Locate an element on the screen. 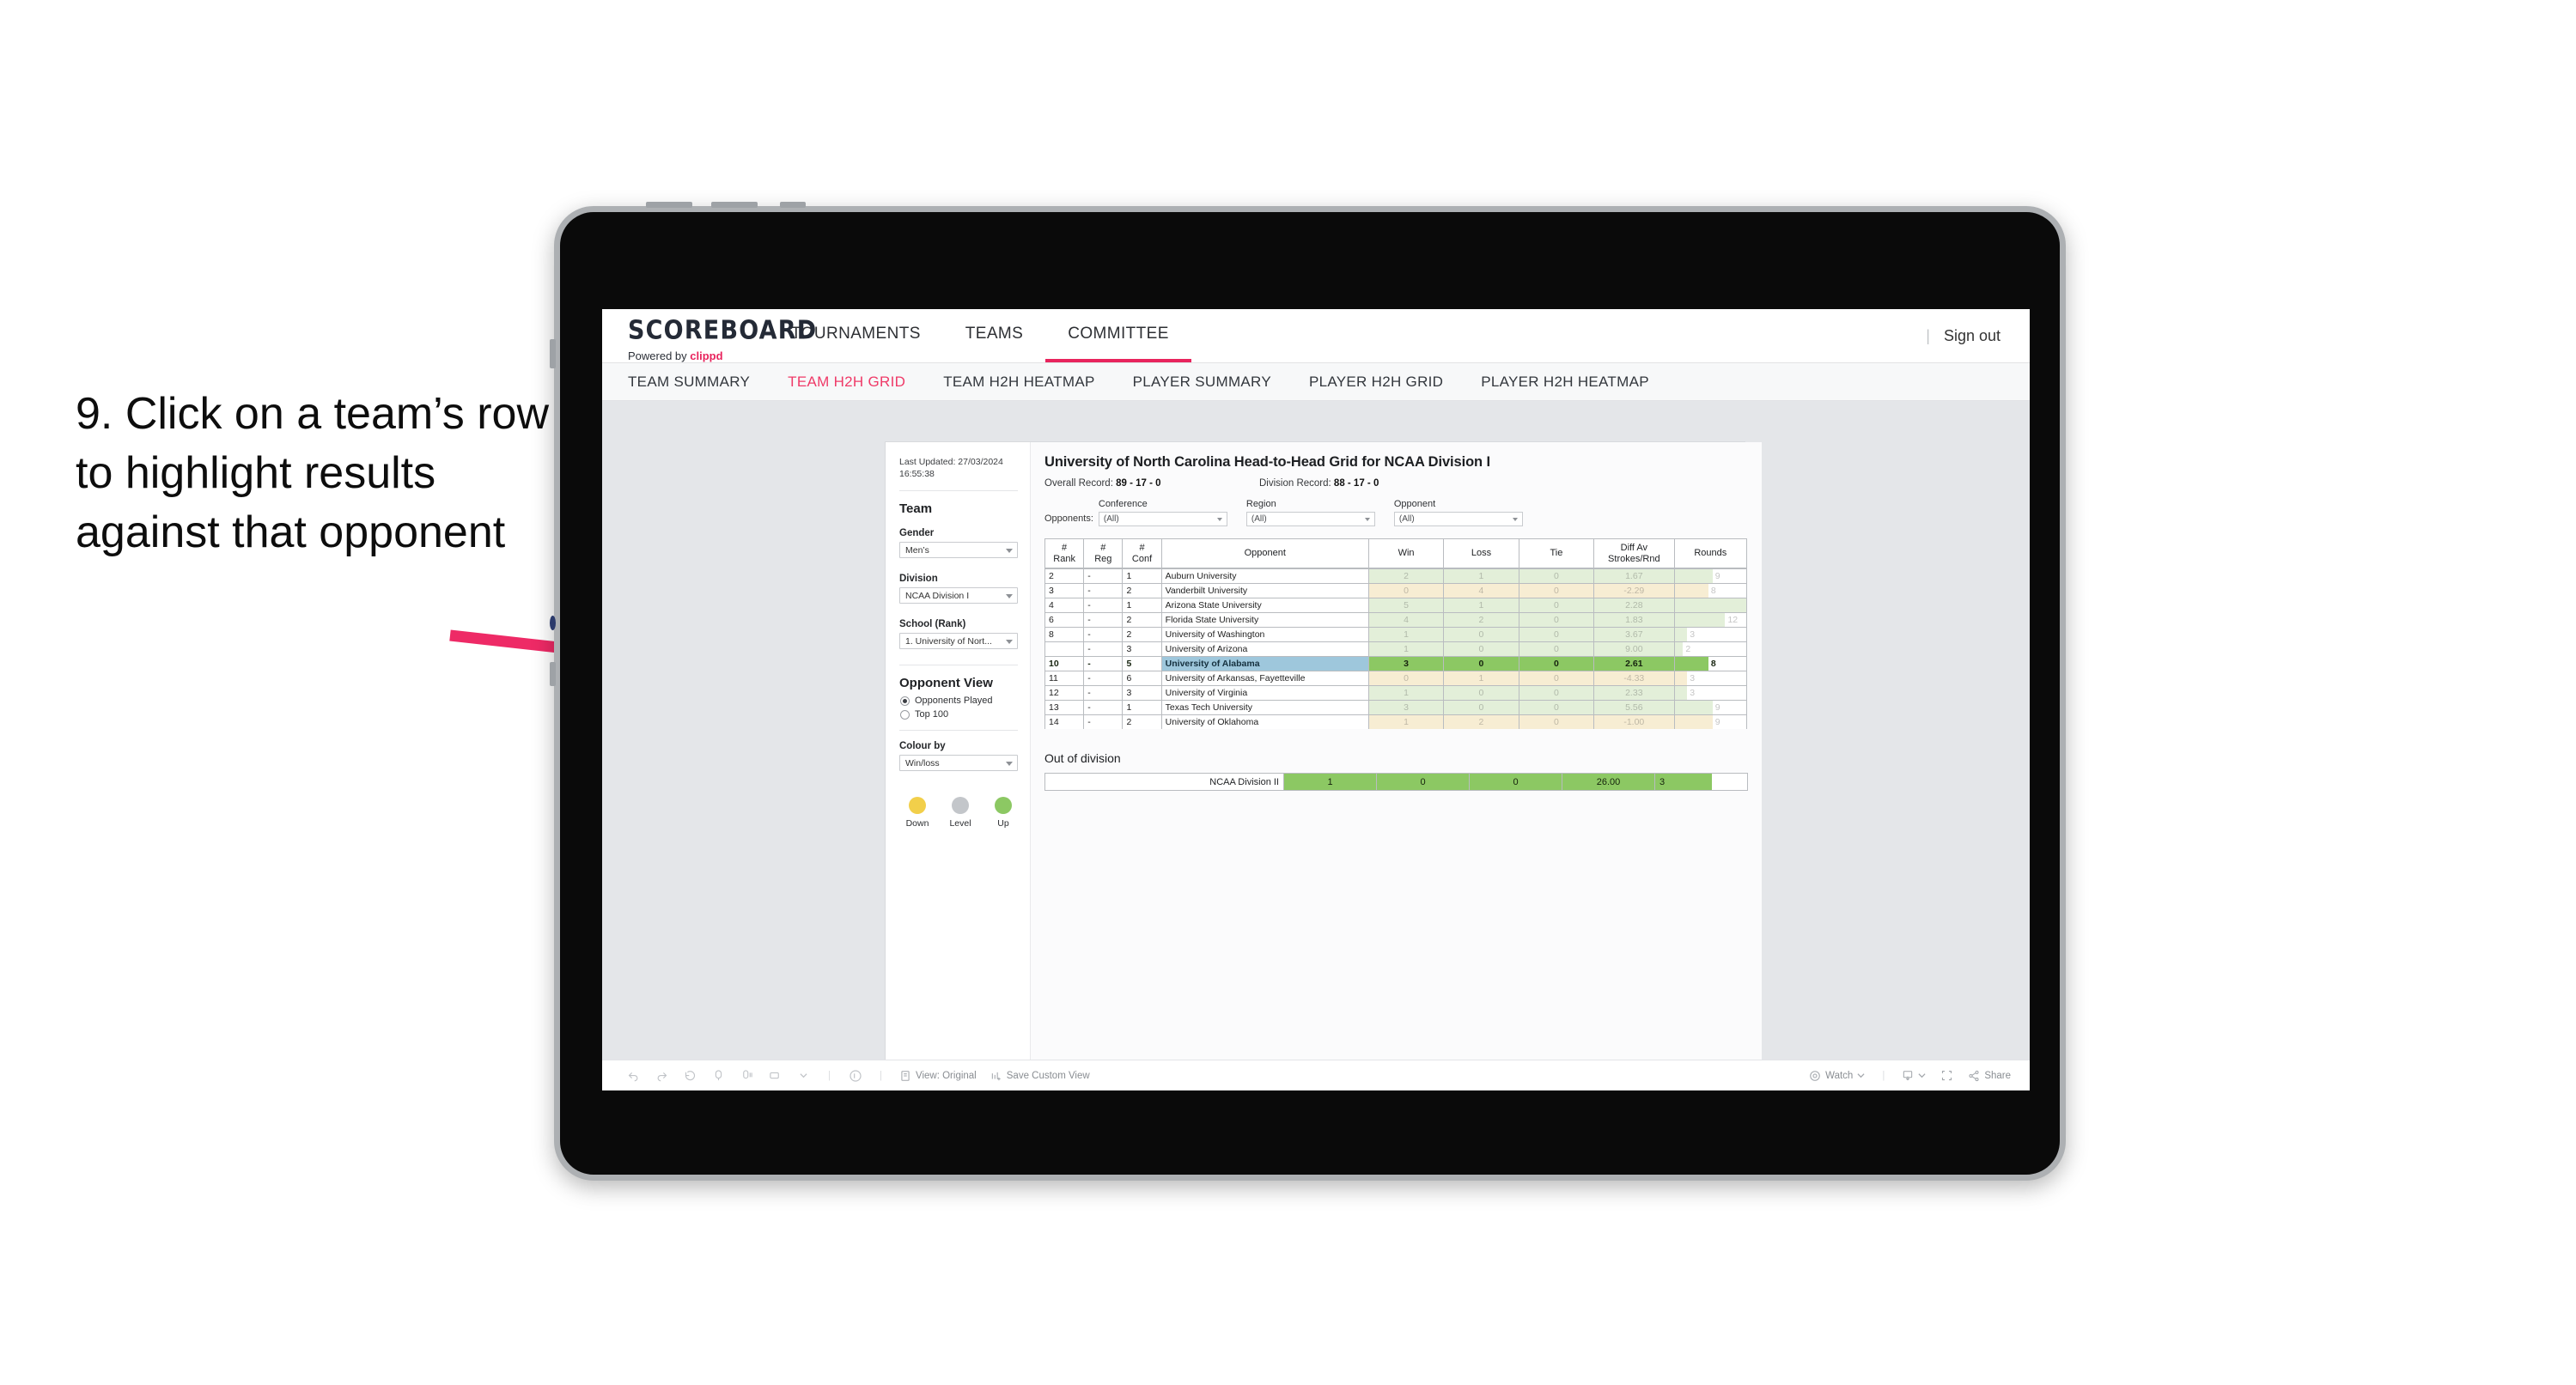 Image resolution: width=2576 pixels, height=1385 pixels. col-reg-l2: Reg is located at coordinates (1103, 558).